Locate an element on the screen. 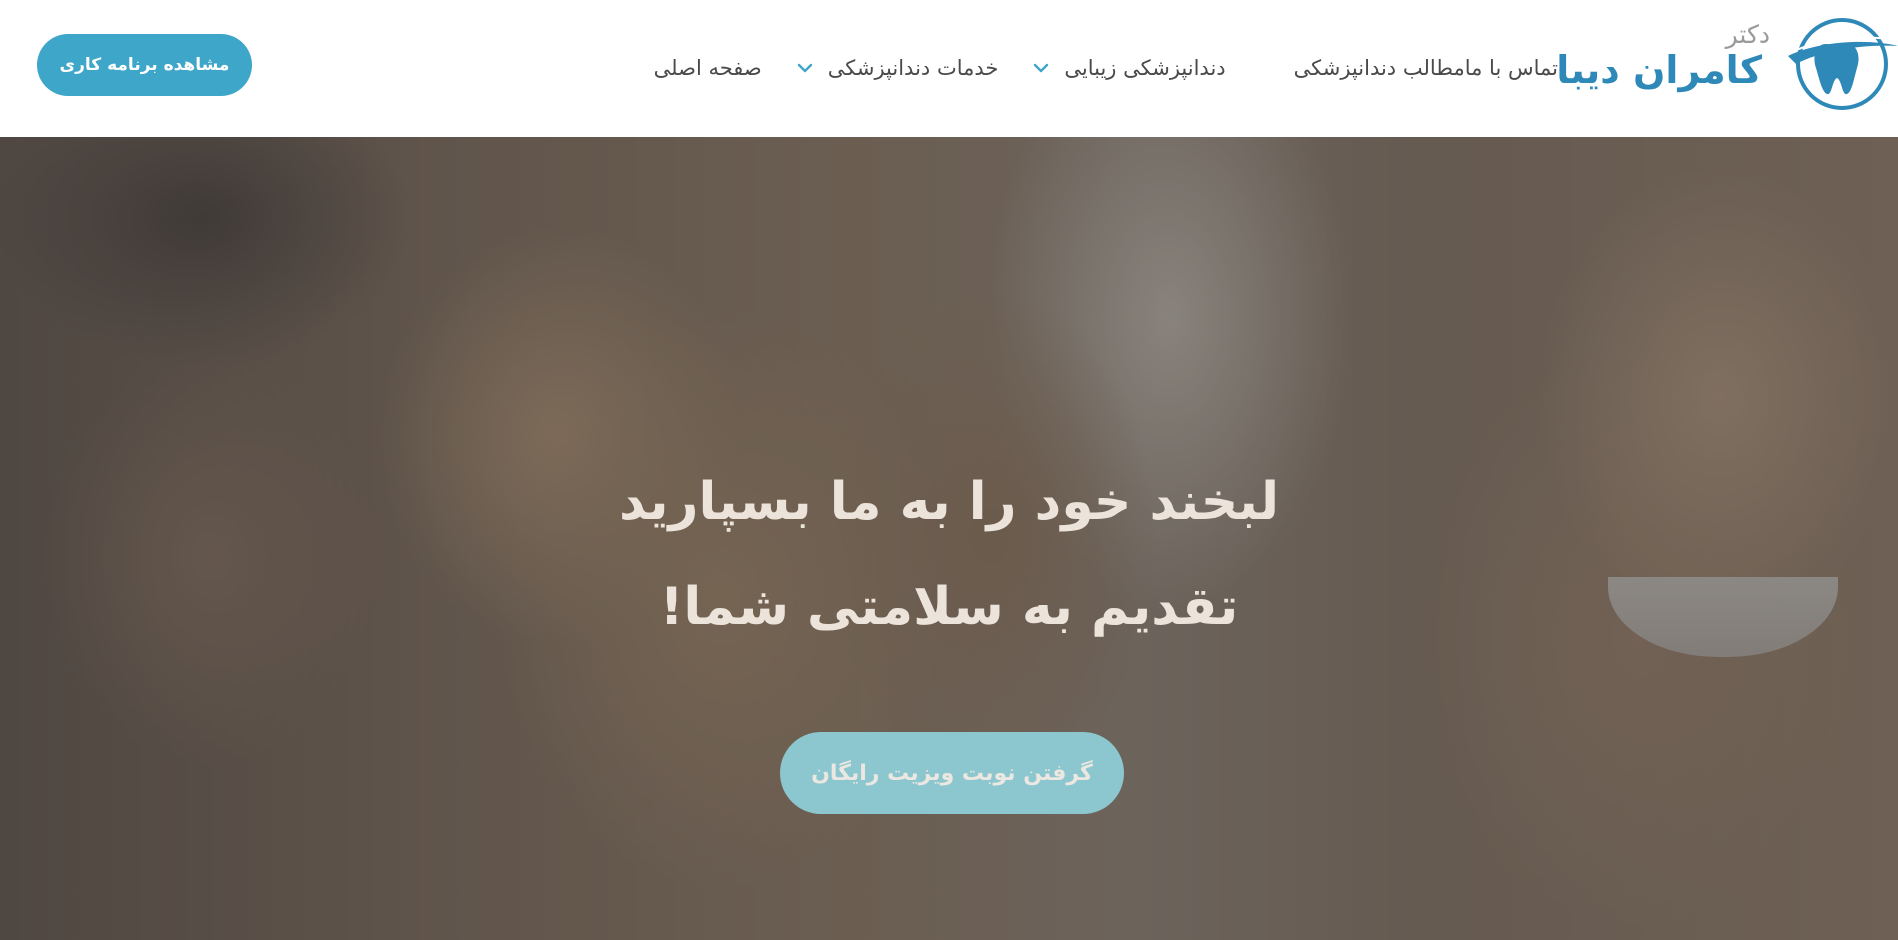  nav-item-cosmetic-dentistry: دندانپزشکی زیبایی is located at coordinates (1128, 68).